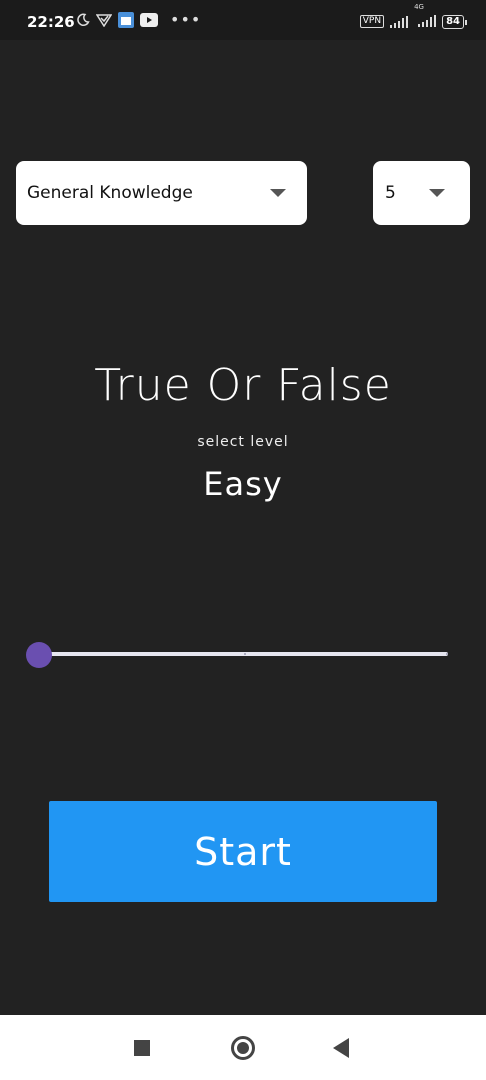 The height and width of the screenshot is (1080, 486). I want to click on app-notification-icon, so click(104, 20).